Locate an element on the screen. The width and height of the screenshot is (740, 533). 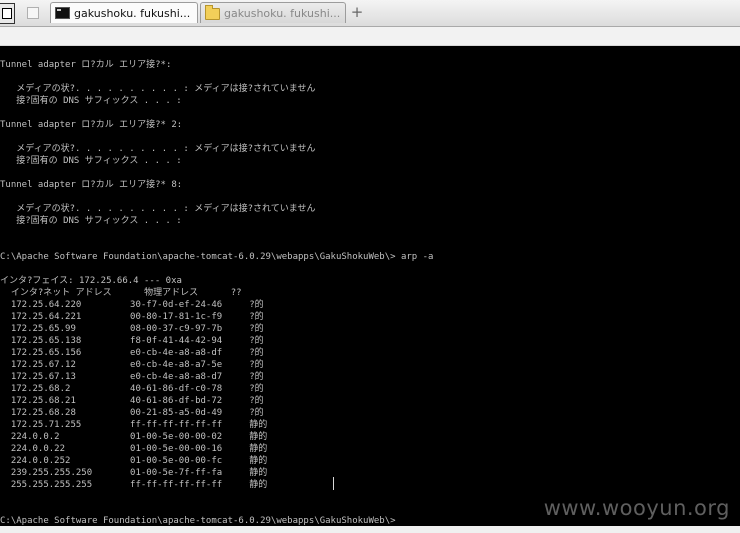
blank-tab-icon is located at coordinates (33, 13).